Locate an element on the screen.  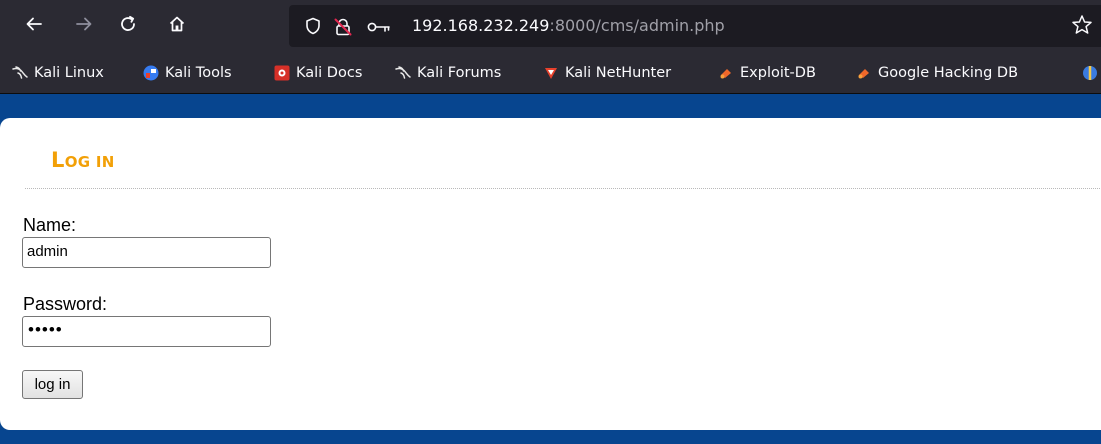
bookmark-label: Kali Tools is located at coordinates (198, 73).